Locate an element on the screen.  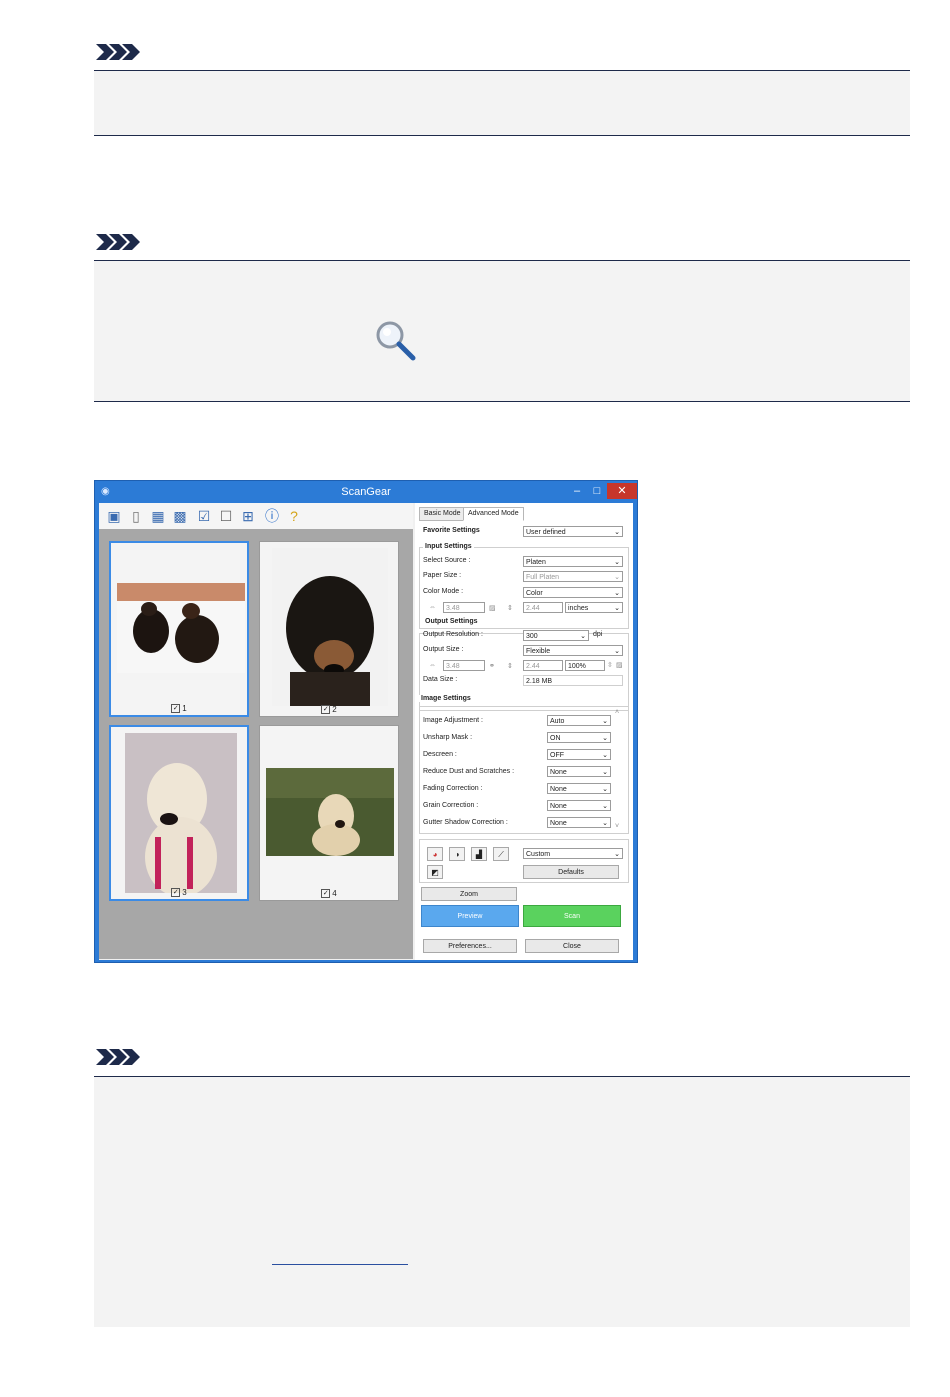
output-width-field: 3.48 is located at coordinates (464, 665).